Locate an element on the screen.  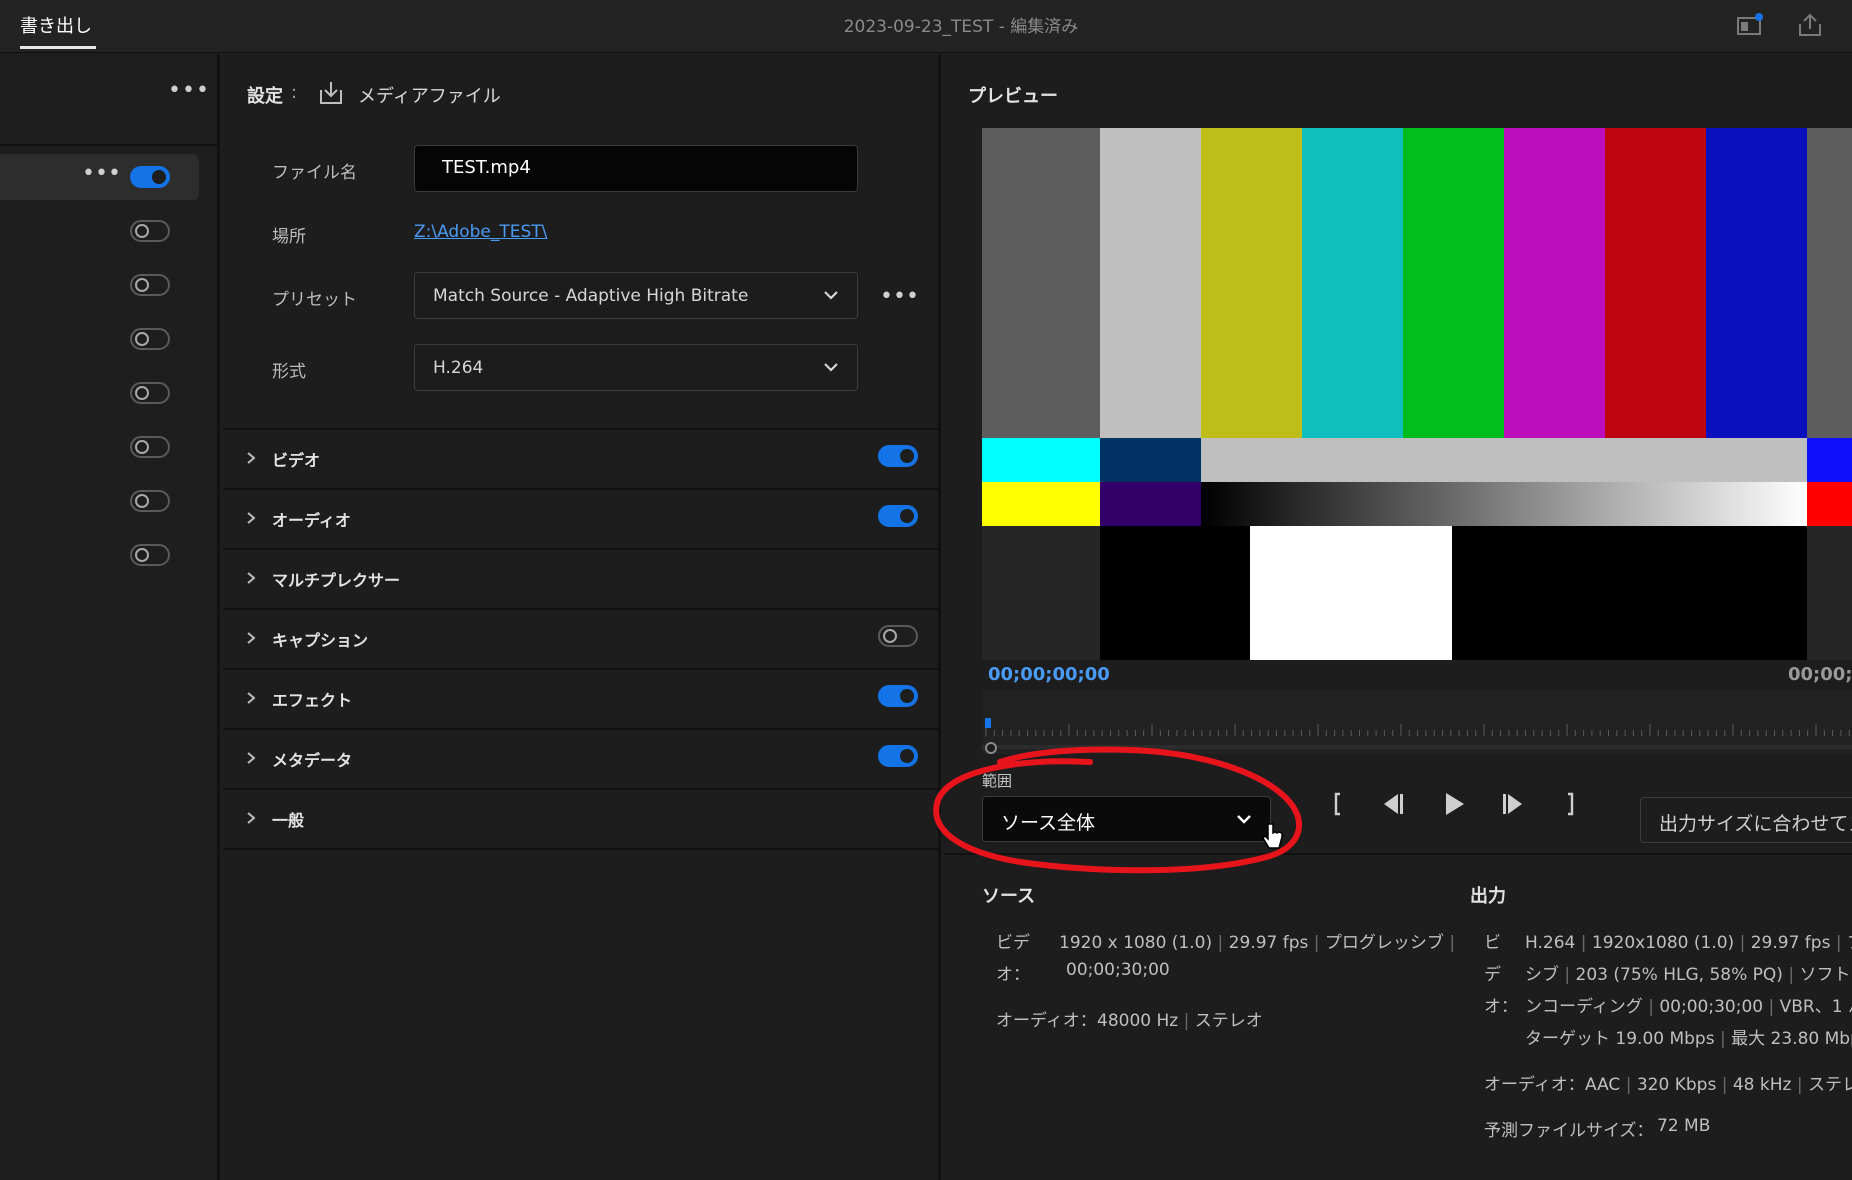
preset-label: プリセット is located at coordinates (314, 300).